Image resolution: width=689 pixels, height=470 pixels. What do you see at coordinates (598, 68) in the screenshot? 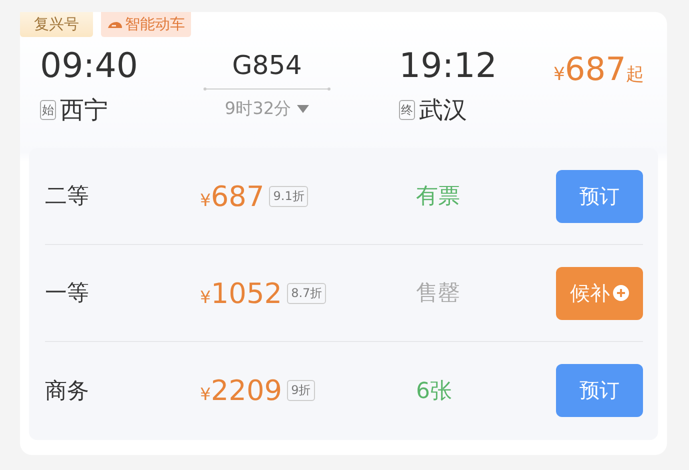
I see `lowest-price: ¥687起` at bounding box center [598, 68].